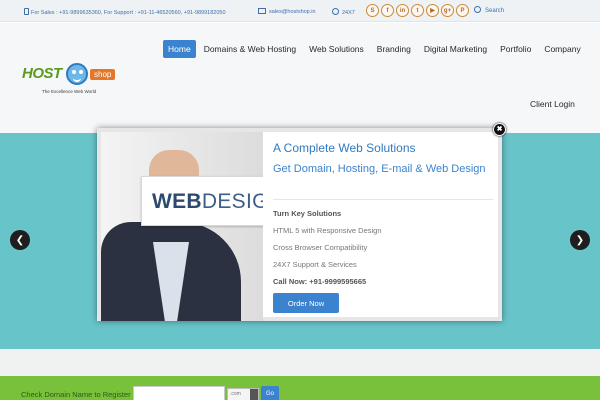 The height and width of the screenshot is (400, 600). What do you see at coordinates (26, 11) in the screenshot?
I see `phone-icon` at bounding box center [26, 11].